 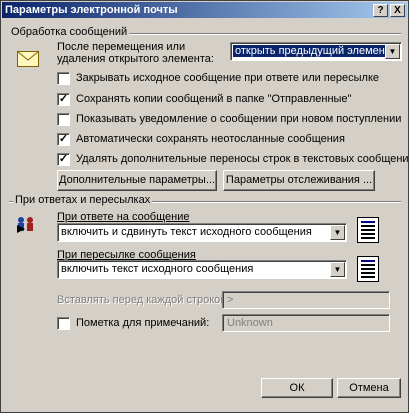 I want to click on prefix-input: >, so click(x=306, y=300).